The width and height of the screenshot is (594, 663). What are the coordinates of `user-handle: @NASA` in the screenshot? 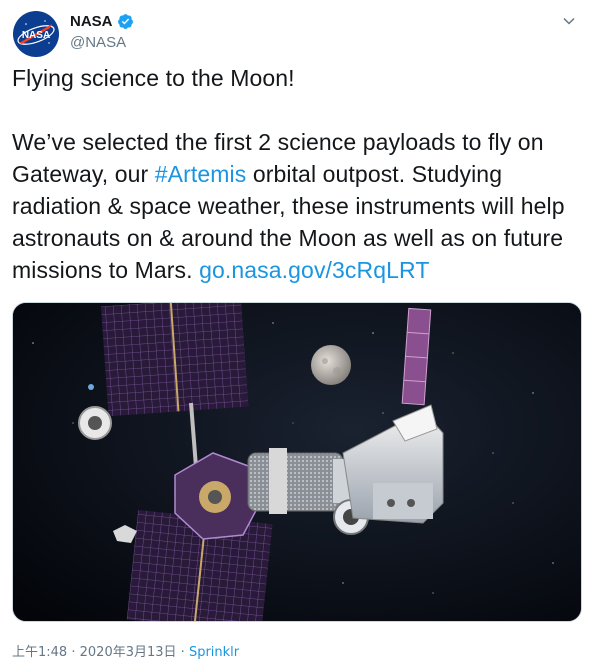 It's located at (102, 42).